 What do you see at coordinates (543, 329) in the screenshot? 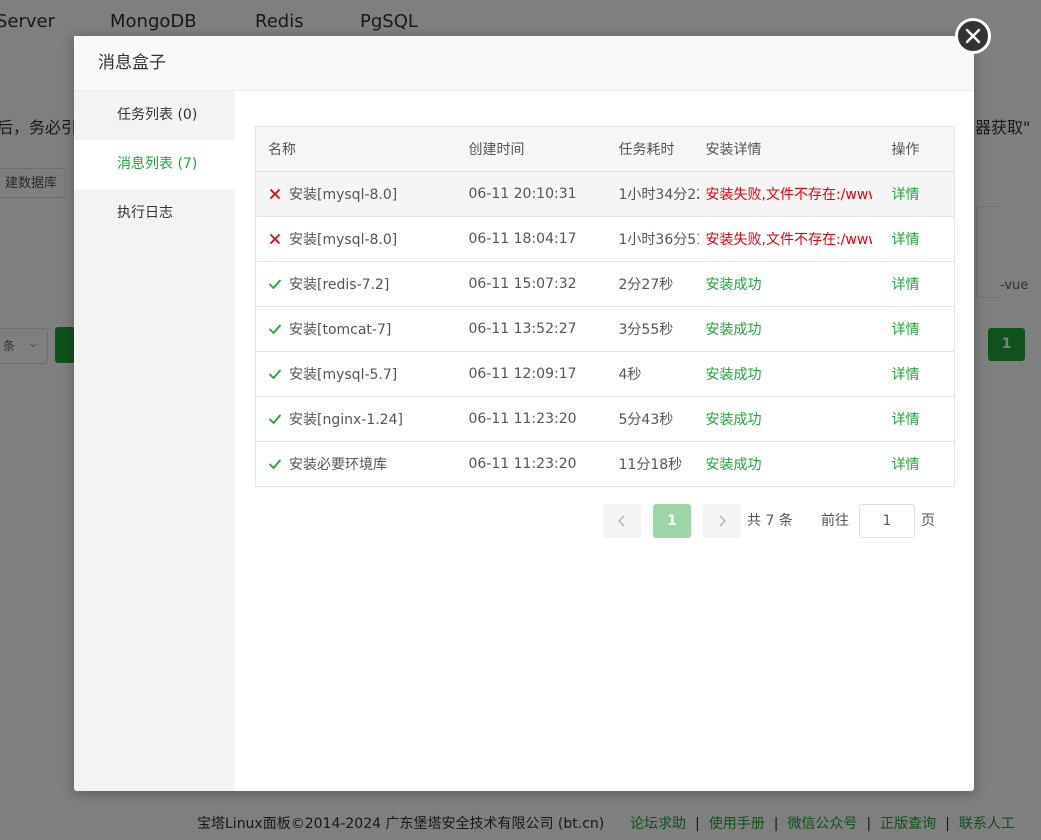
I see `cell-created-time: 06-11 13:52:27` at bounding box center [543, 329].